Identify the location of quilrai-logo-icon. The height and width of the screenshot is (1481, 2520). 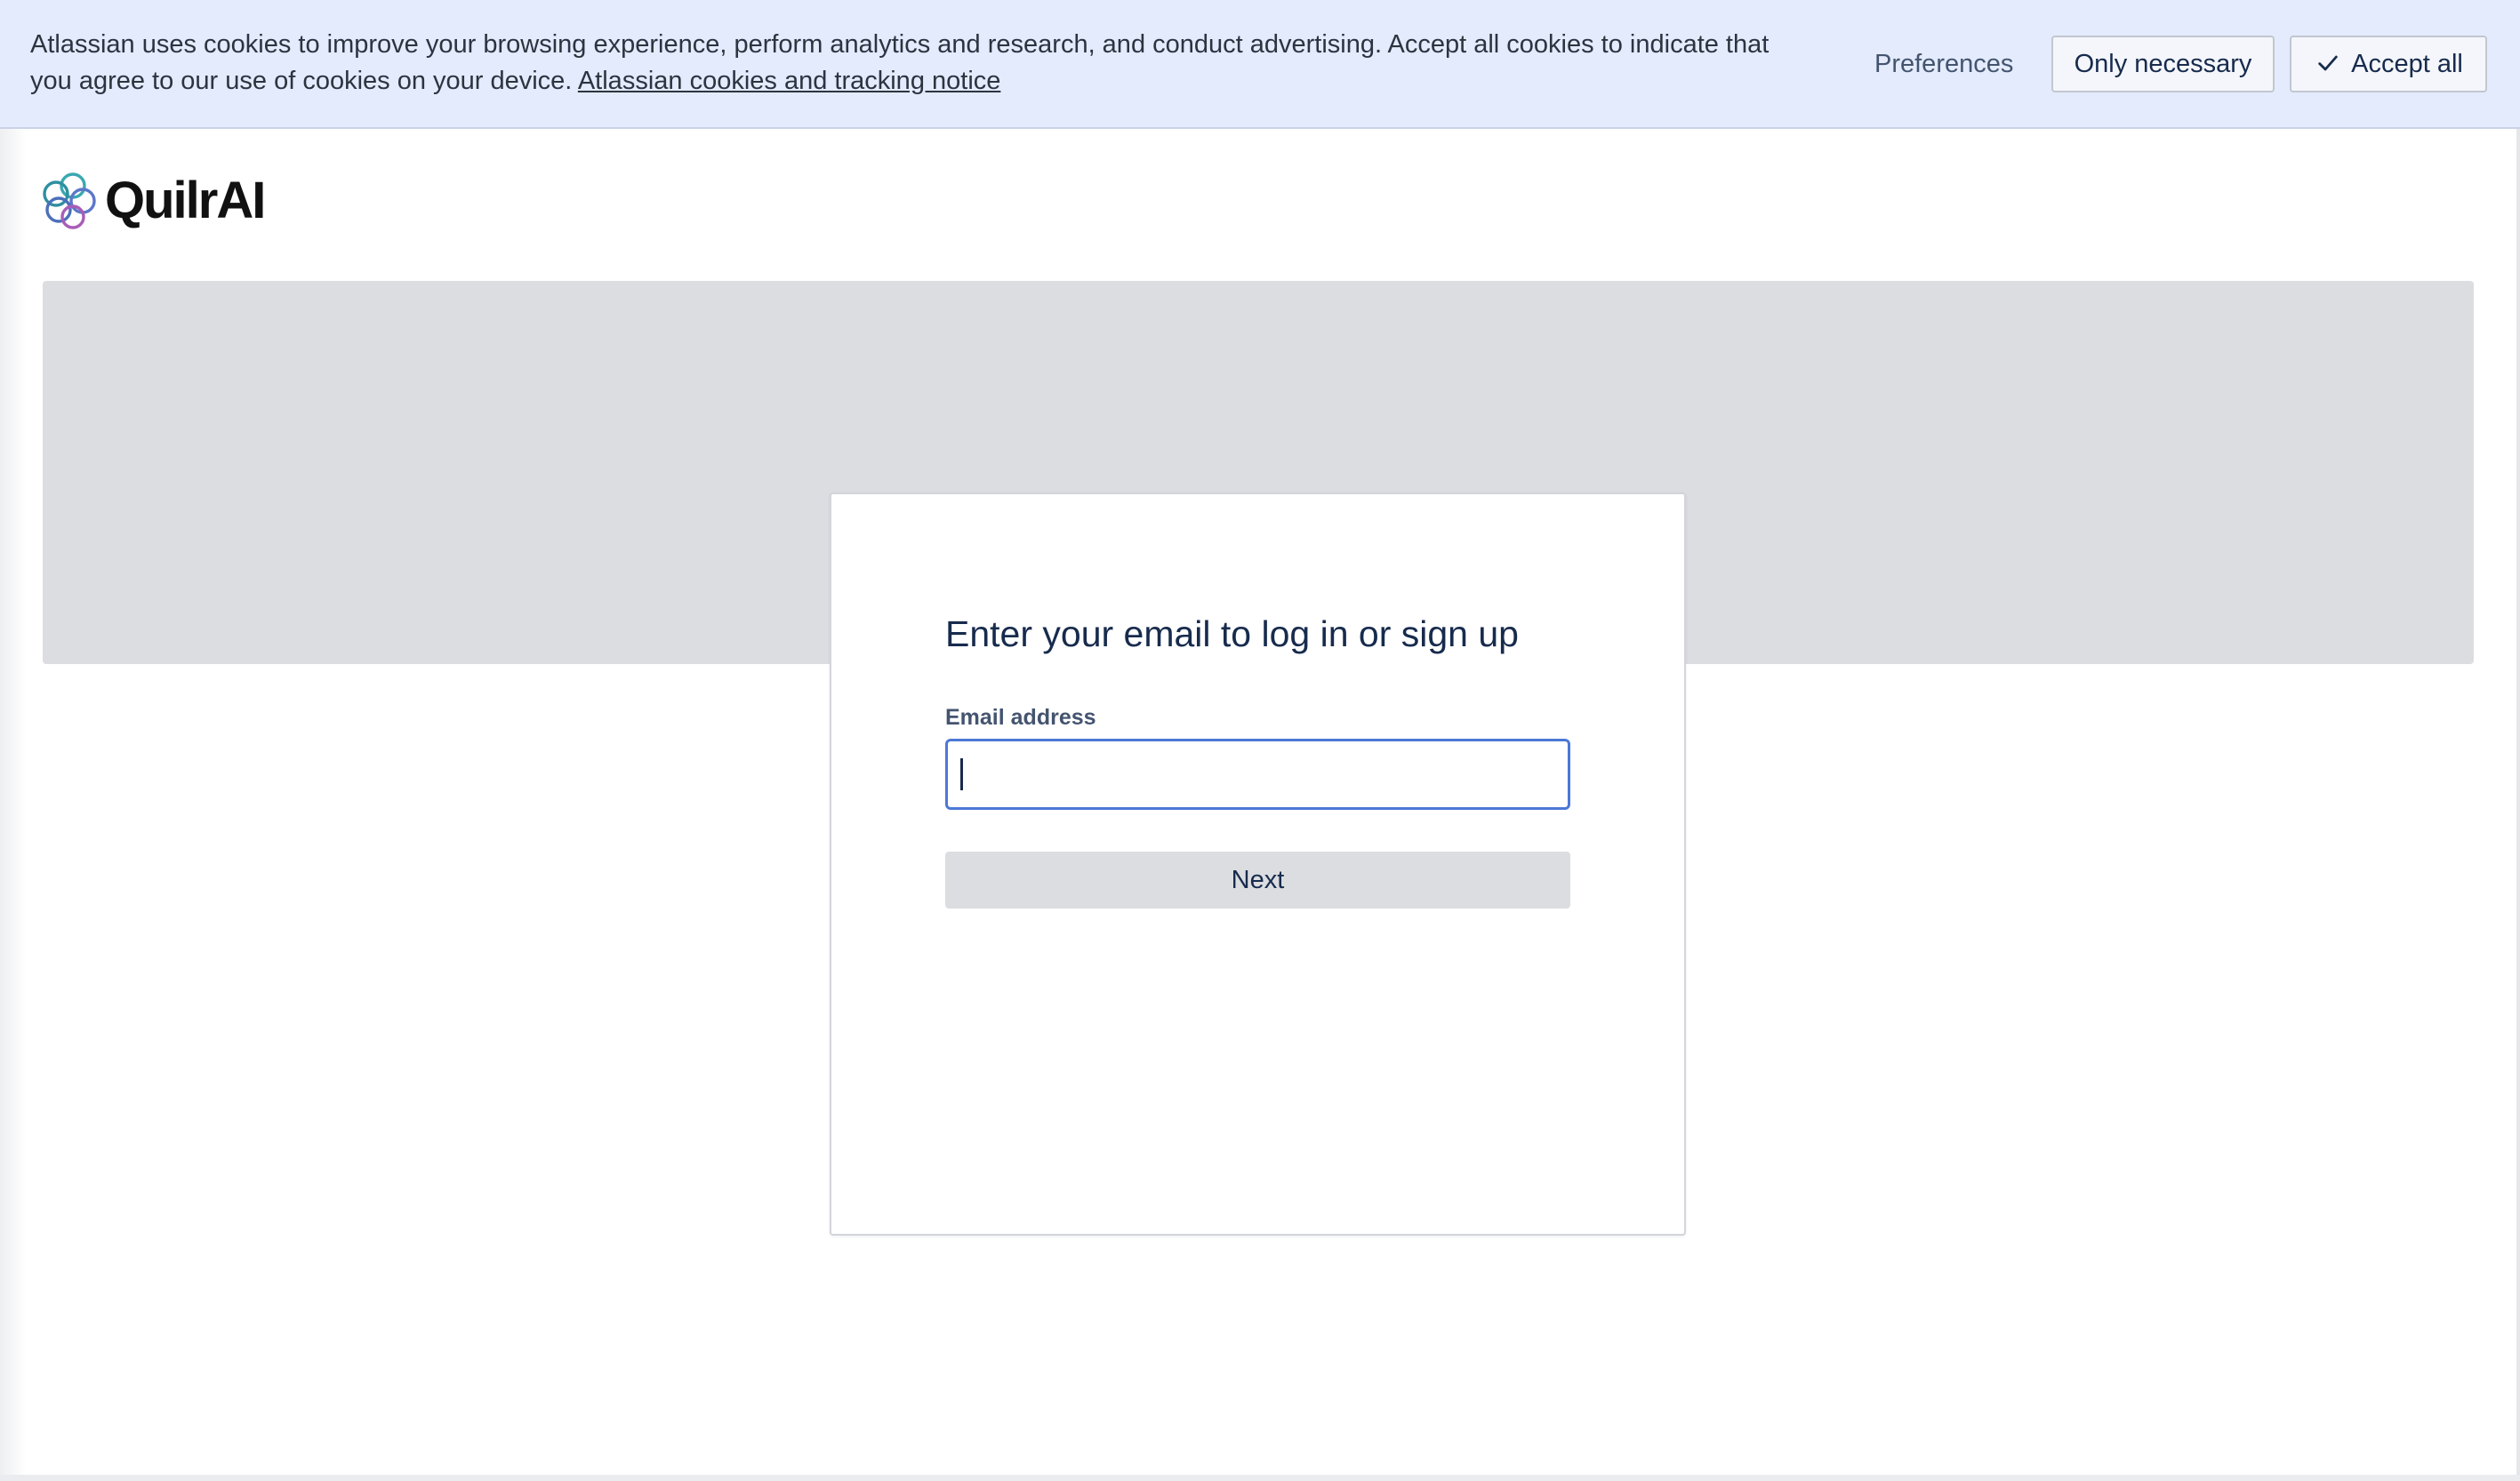
(69, 201).